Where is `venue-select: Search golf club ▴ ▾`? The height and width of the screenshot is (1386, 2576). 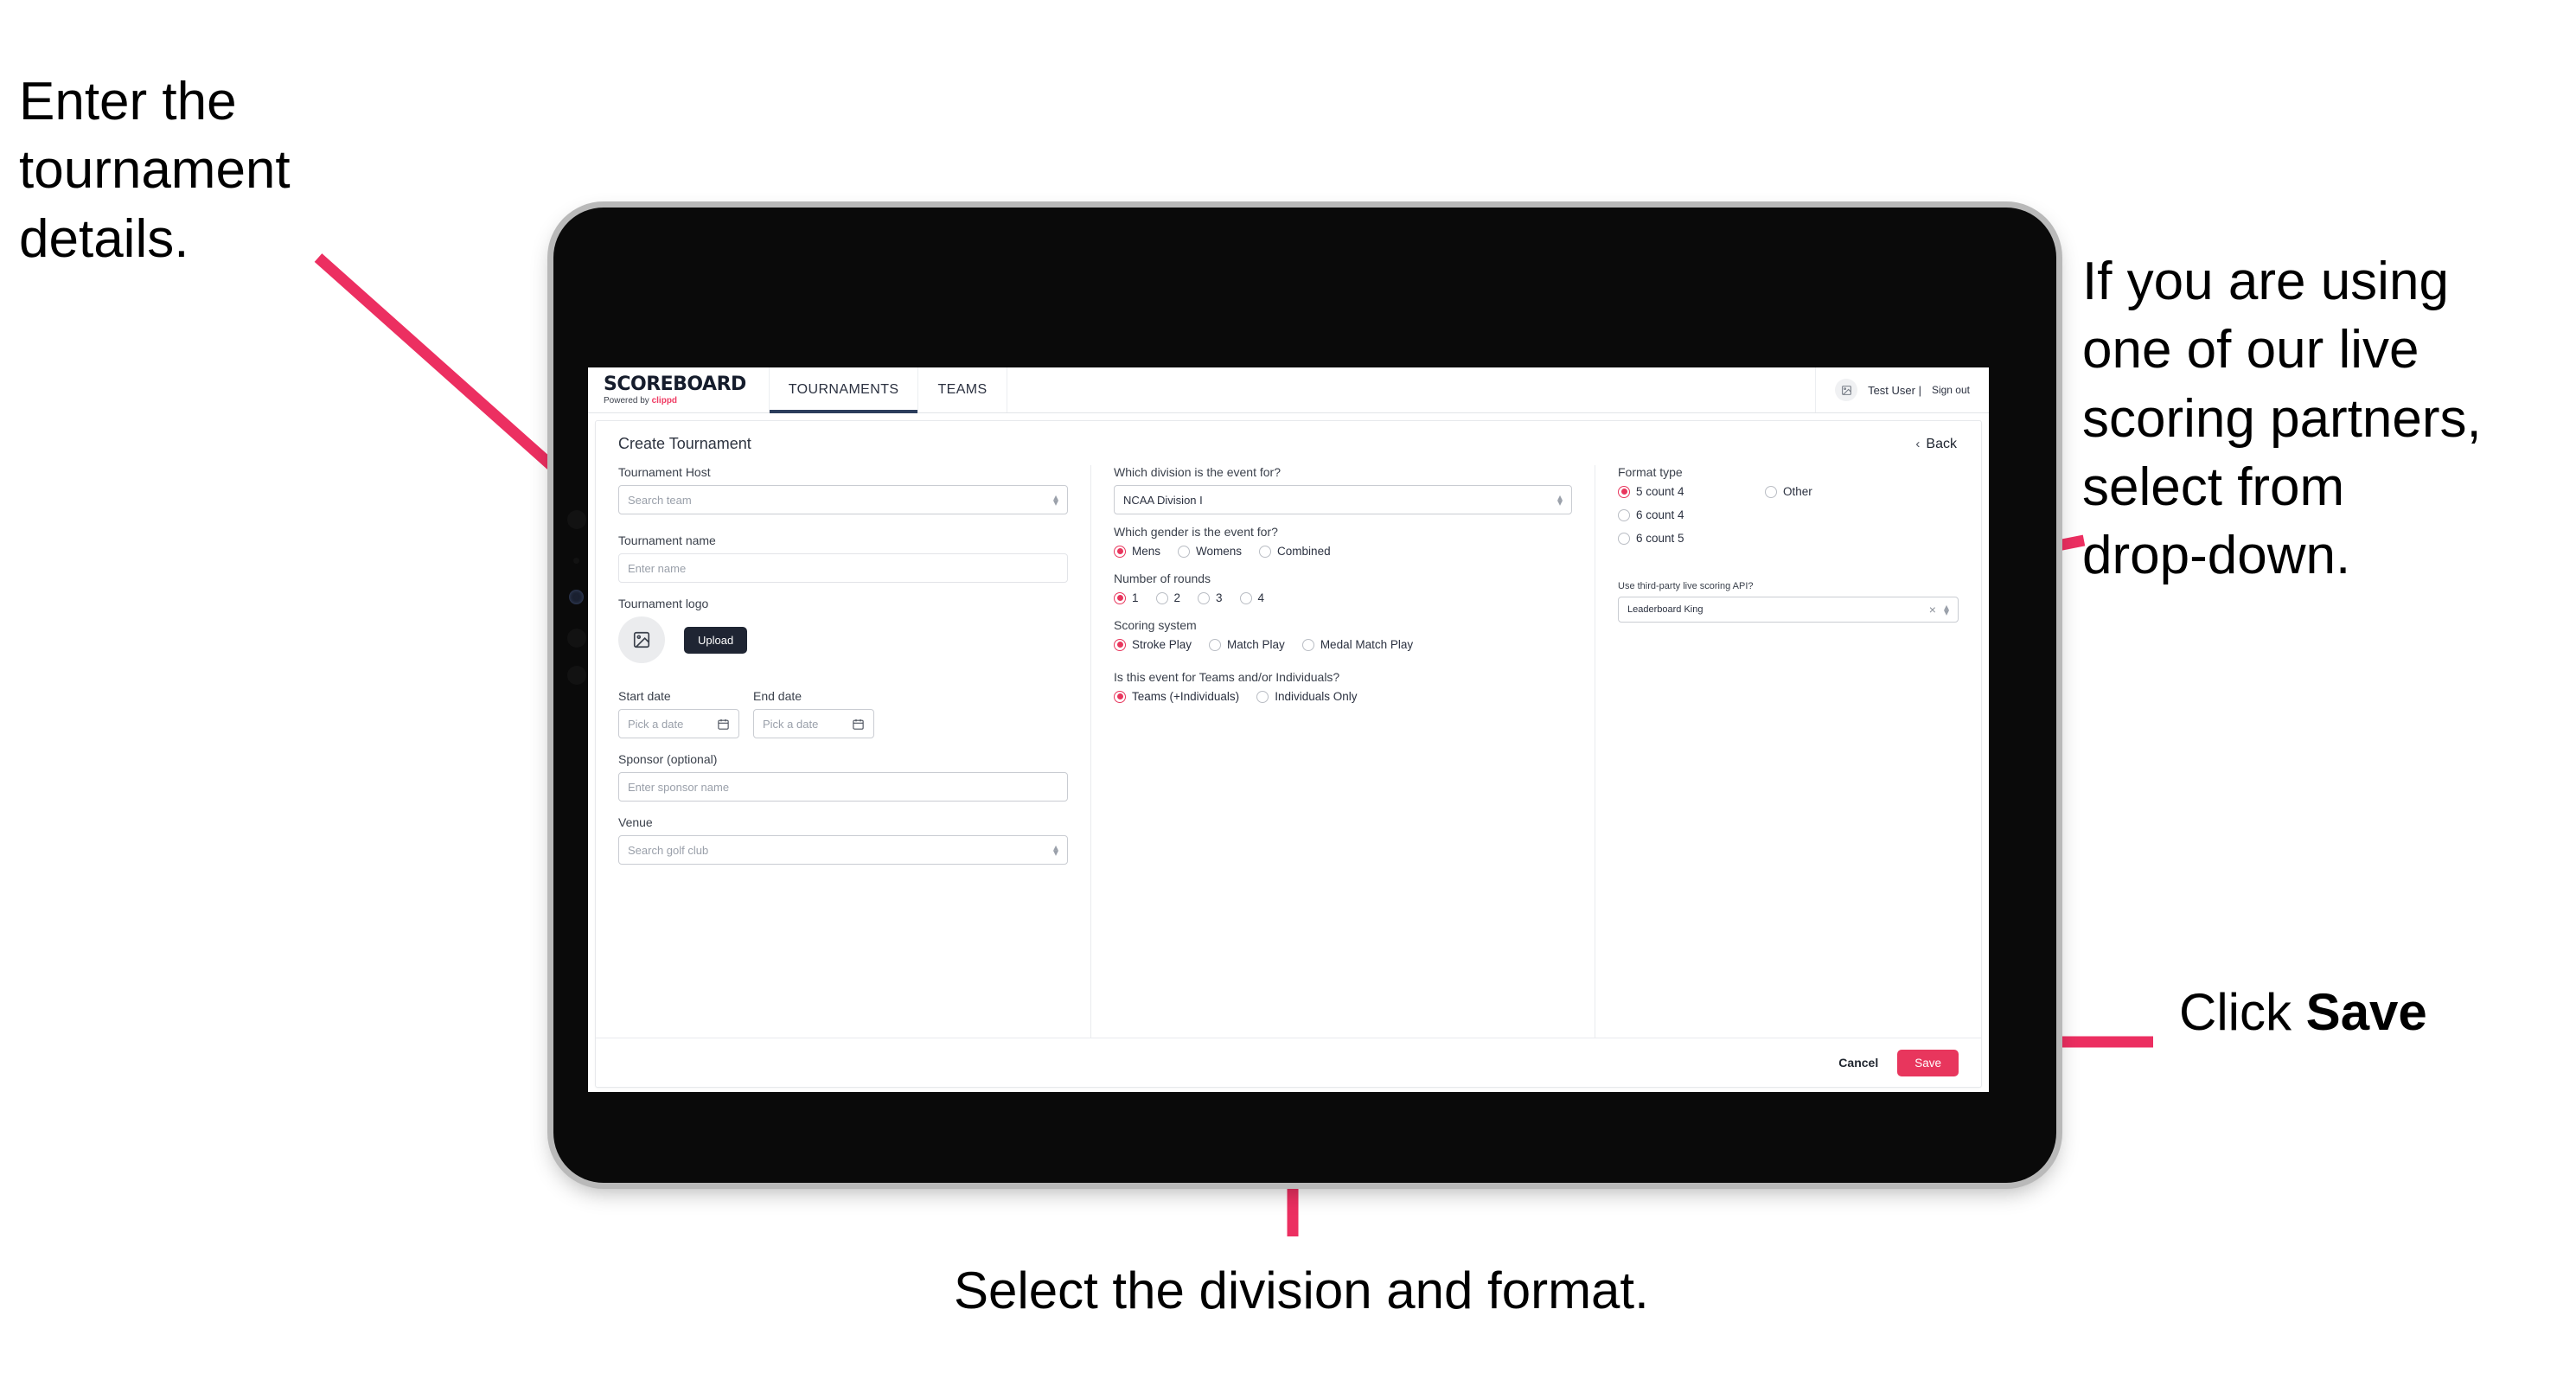
venue-select: Search golf club ▴ ▾ is located at coordinates (843, 850).